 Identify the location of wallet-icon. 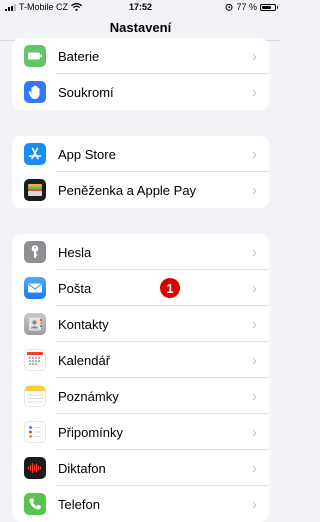
(35, 190).